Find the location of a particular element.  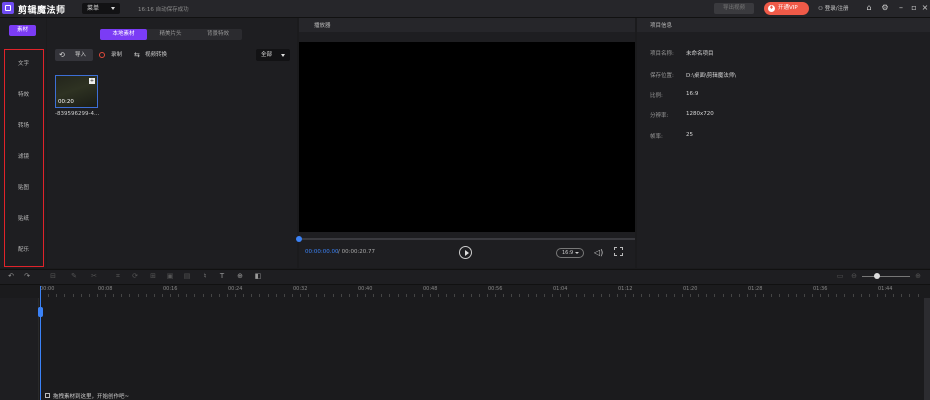

rotate-icon: ⟳ is located at coordinates (135, 276).